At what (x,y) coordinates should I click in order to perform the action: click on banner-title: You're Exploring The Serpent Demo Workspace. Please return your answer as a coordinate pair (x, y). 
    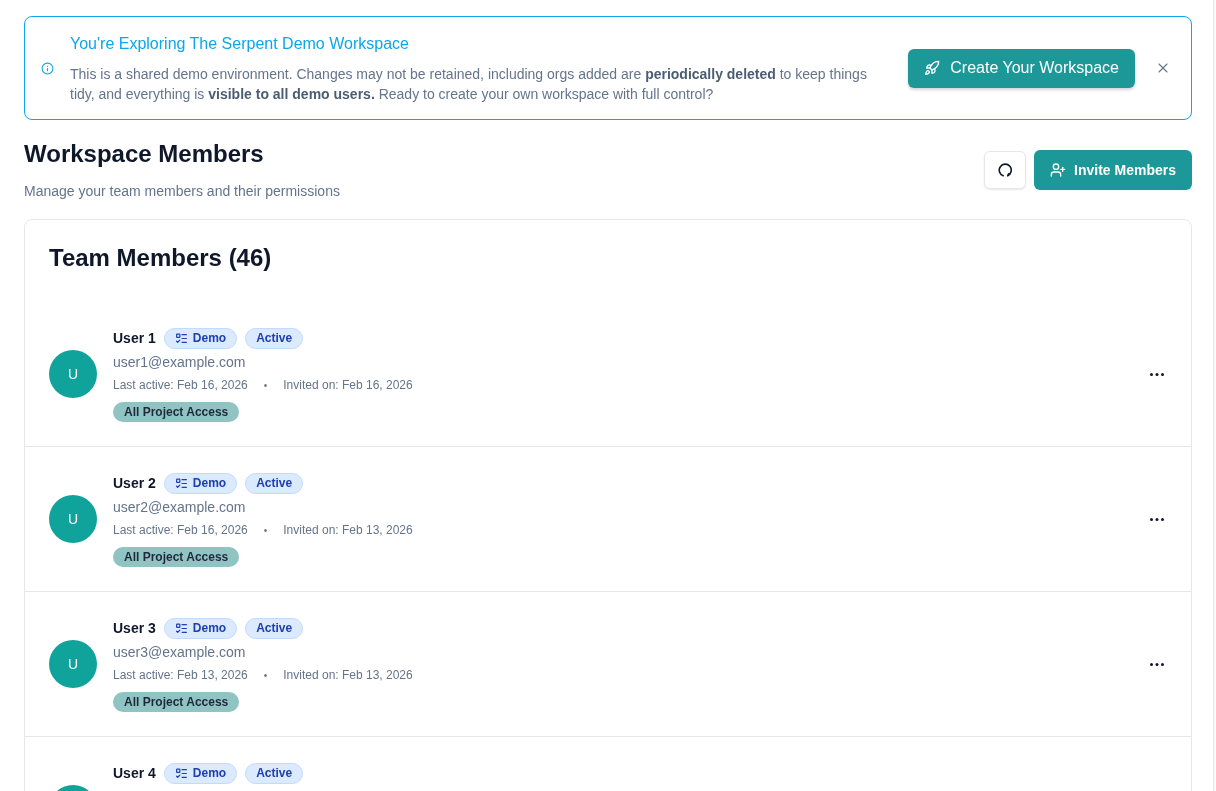
    Looking at the image, I should click on (240, 44).